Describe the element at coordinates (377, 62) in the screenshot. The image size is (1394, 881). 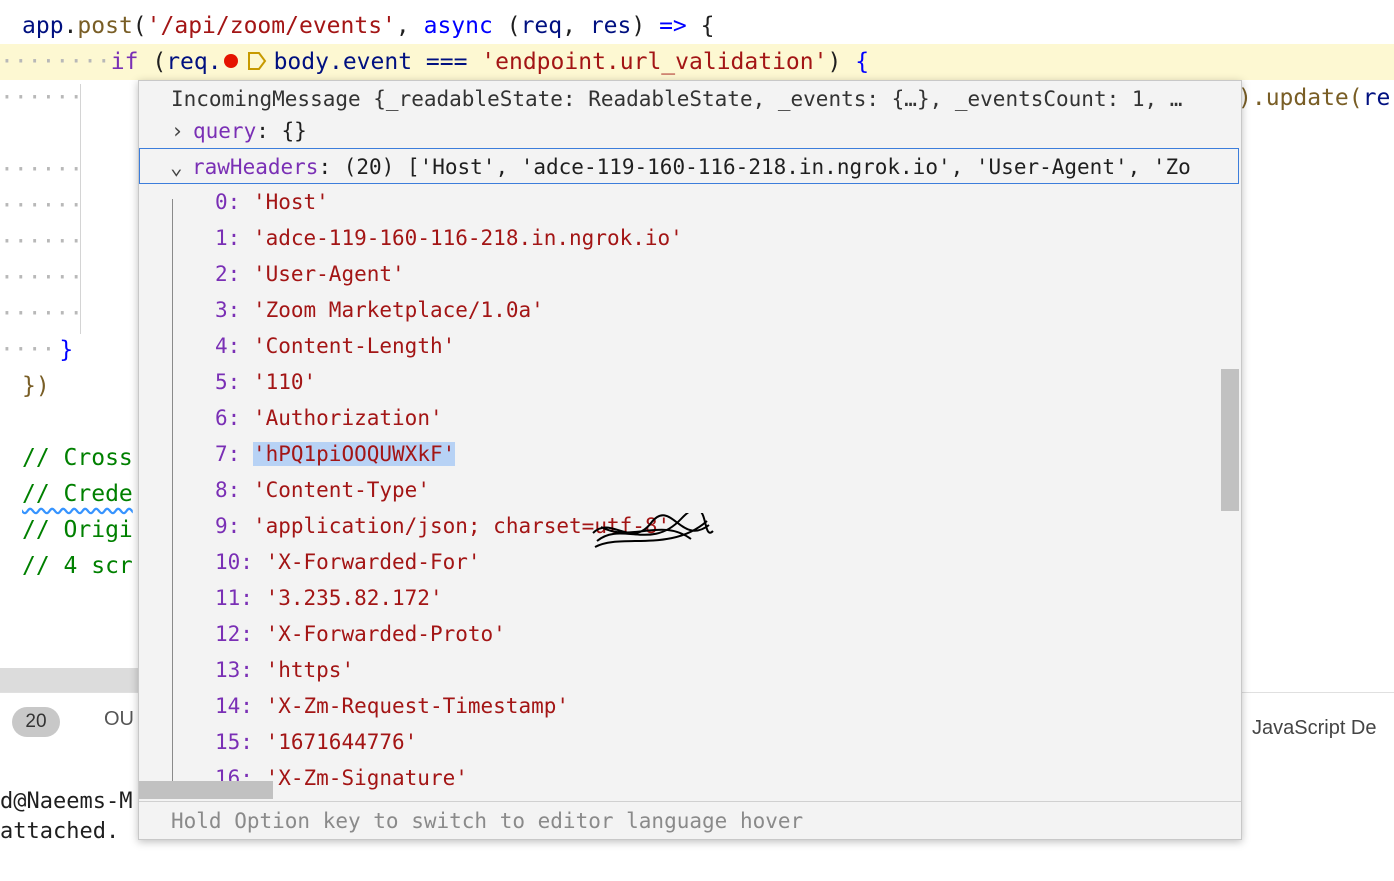
I see `code-token: body.event ===` at that location.